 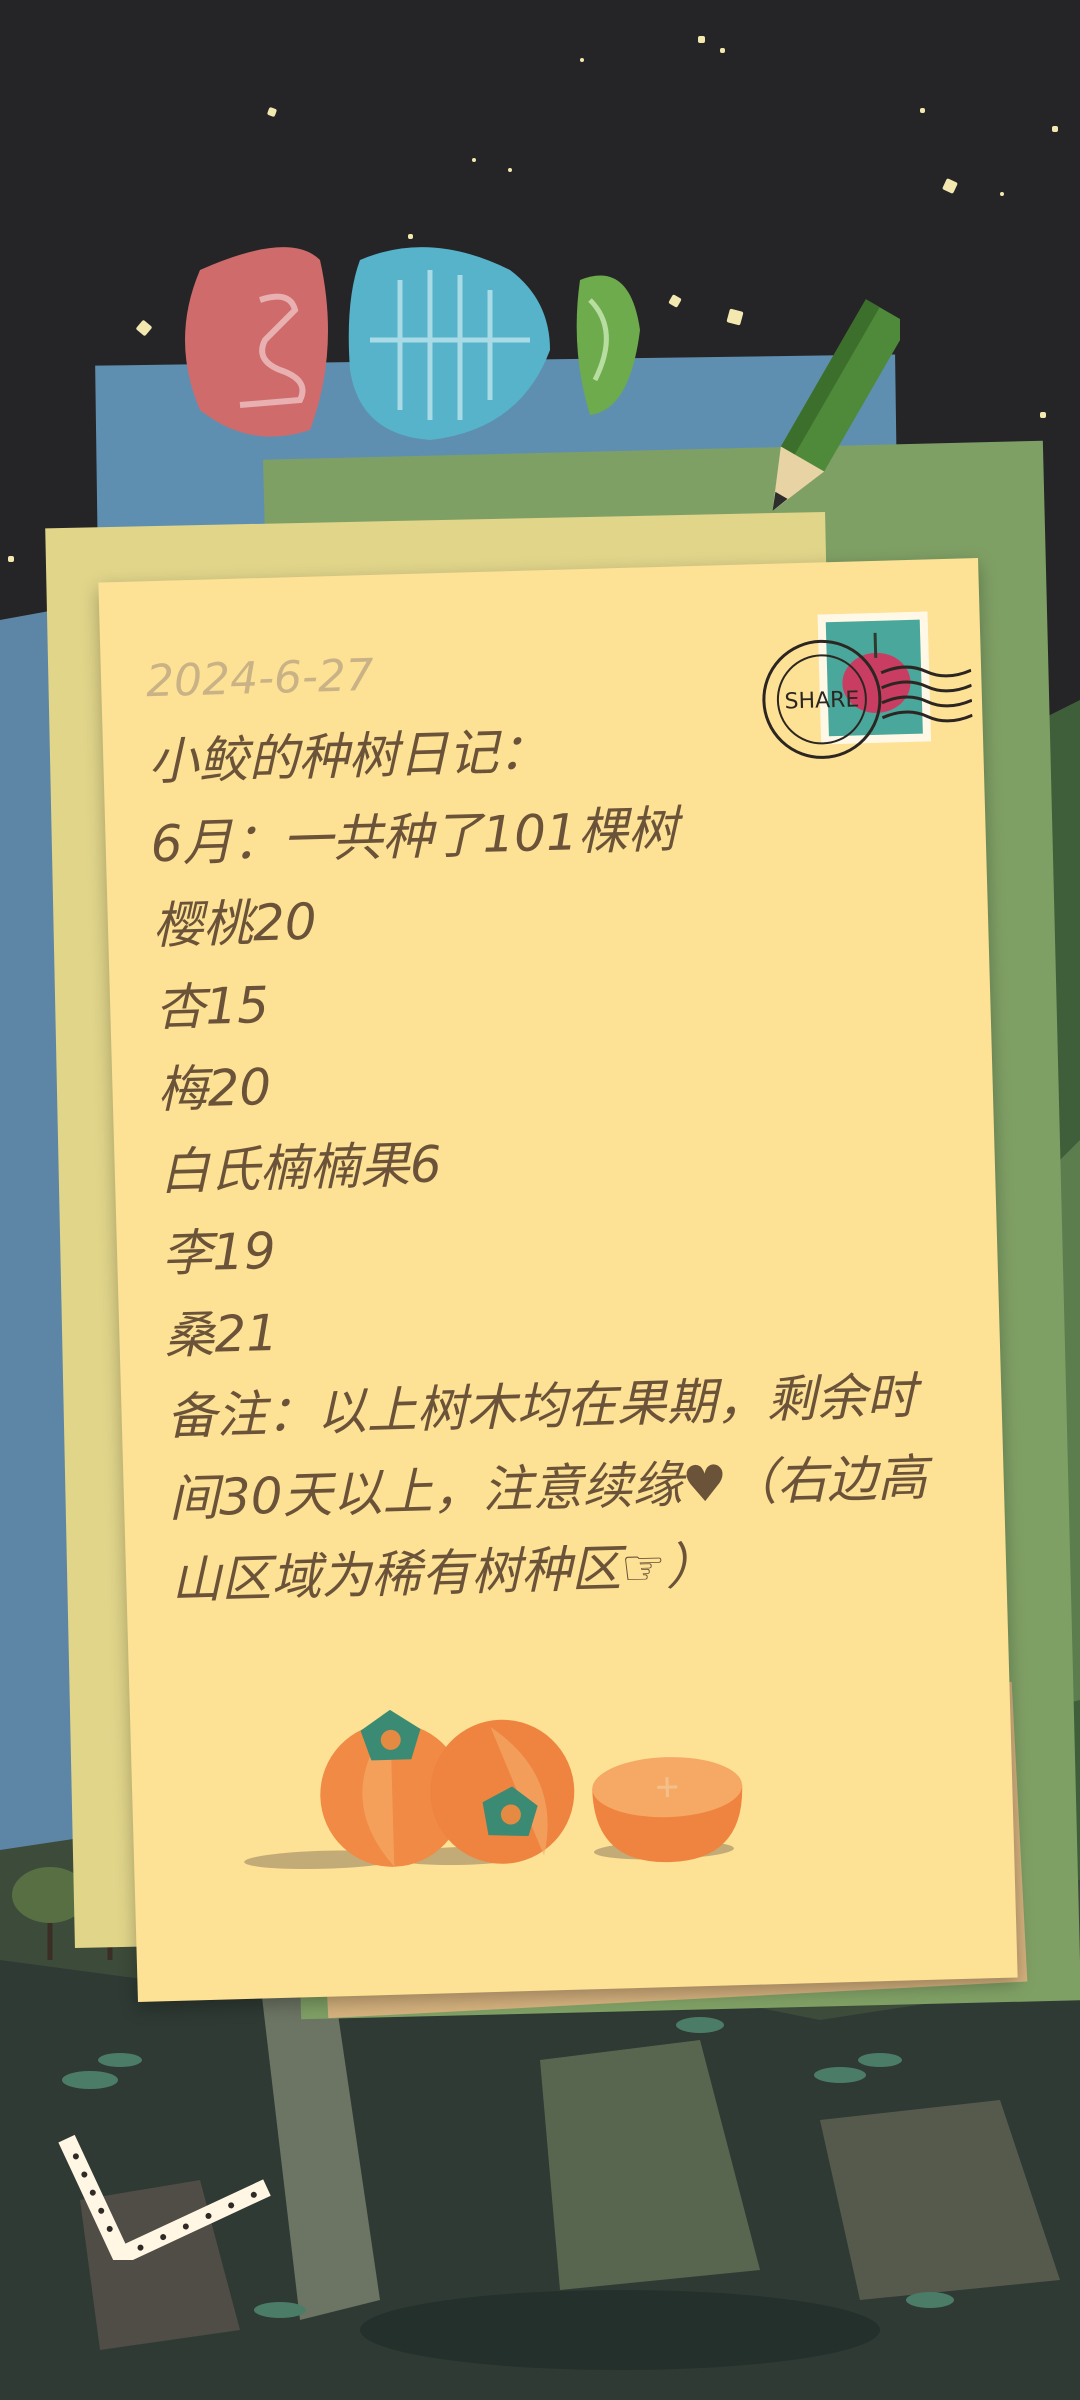 What do you see at coordinates (260, 678) in the screenshot?
I see `note-date: 2024-6-27` at bounding box center [260, 678].